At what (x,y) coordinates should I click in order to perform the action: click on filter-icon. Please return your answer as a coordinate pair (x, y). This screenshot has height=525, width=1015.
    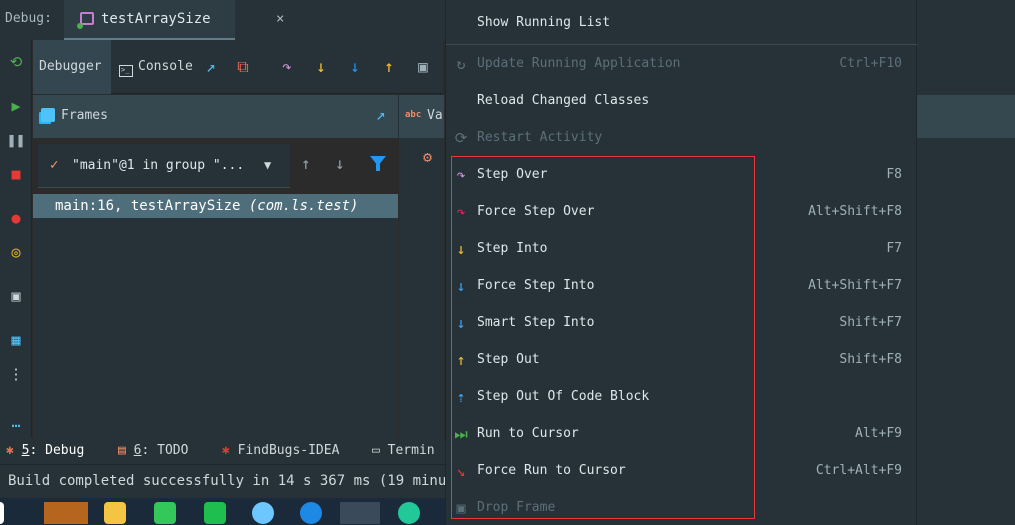
    Looking at the image, I should click on (378, 163).